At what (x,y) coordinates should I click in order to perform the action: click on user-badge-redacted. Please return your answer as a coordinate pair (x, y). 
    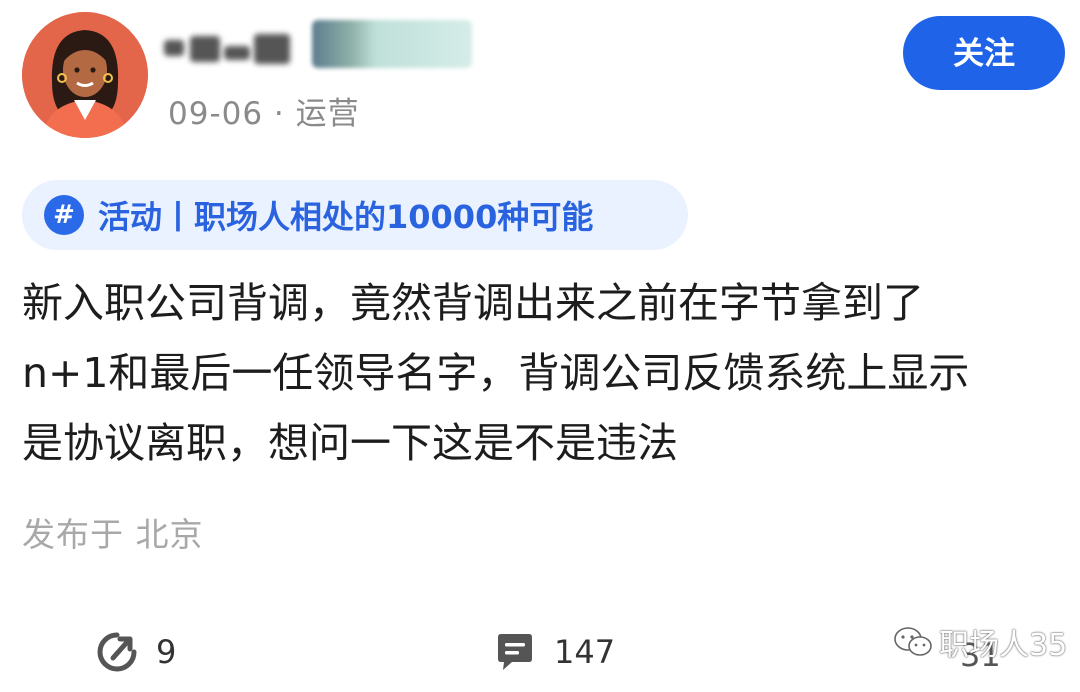
    Looking at the image, I should click on (392, 44).